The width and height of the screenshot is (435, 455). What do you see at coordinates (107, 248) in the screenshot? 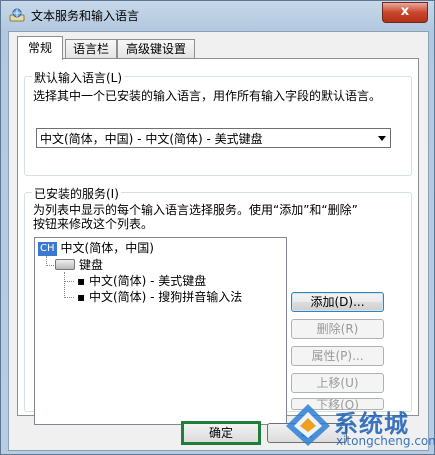
I see `tree-language-label: 中文(简体，中国)` at bounding box center [107, 248].